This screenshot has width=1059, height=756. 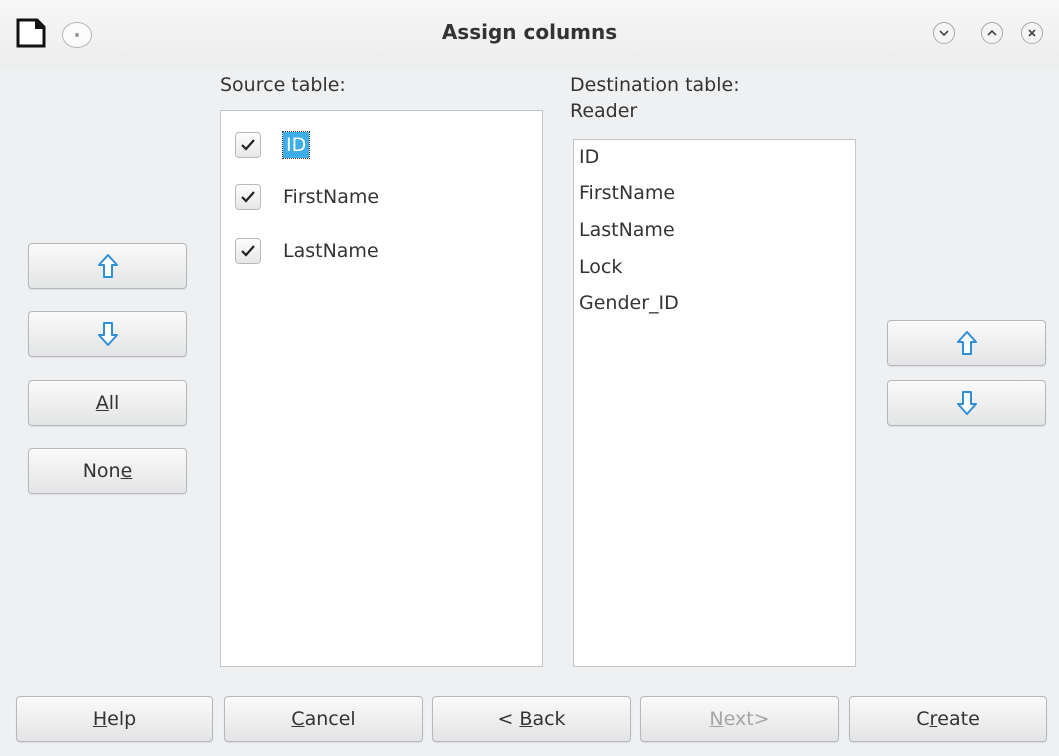 I want to click on source-move-down-button, so click(x=107, y=334).